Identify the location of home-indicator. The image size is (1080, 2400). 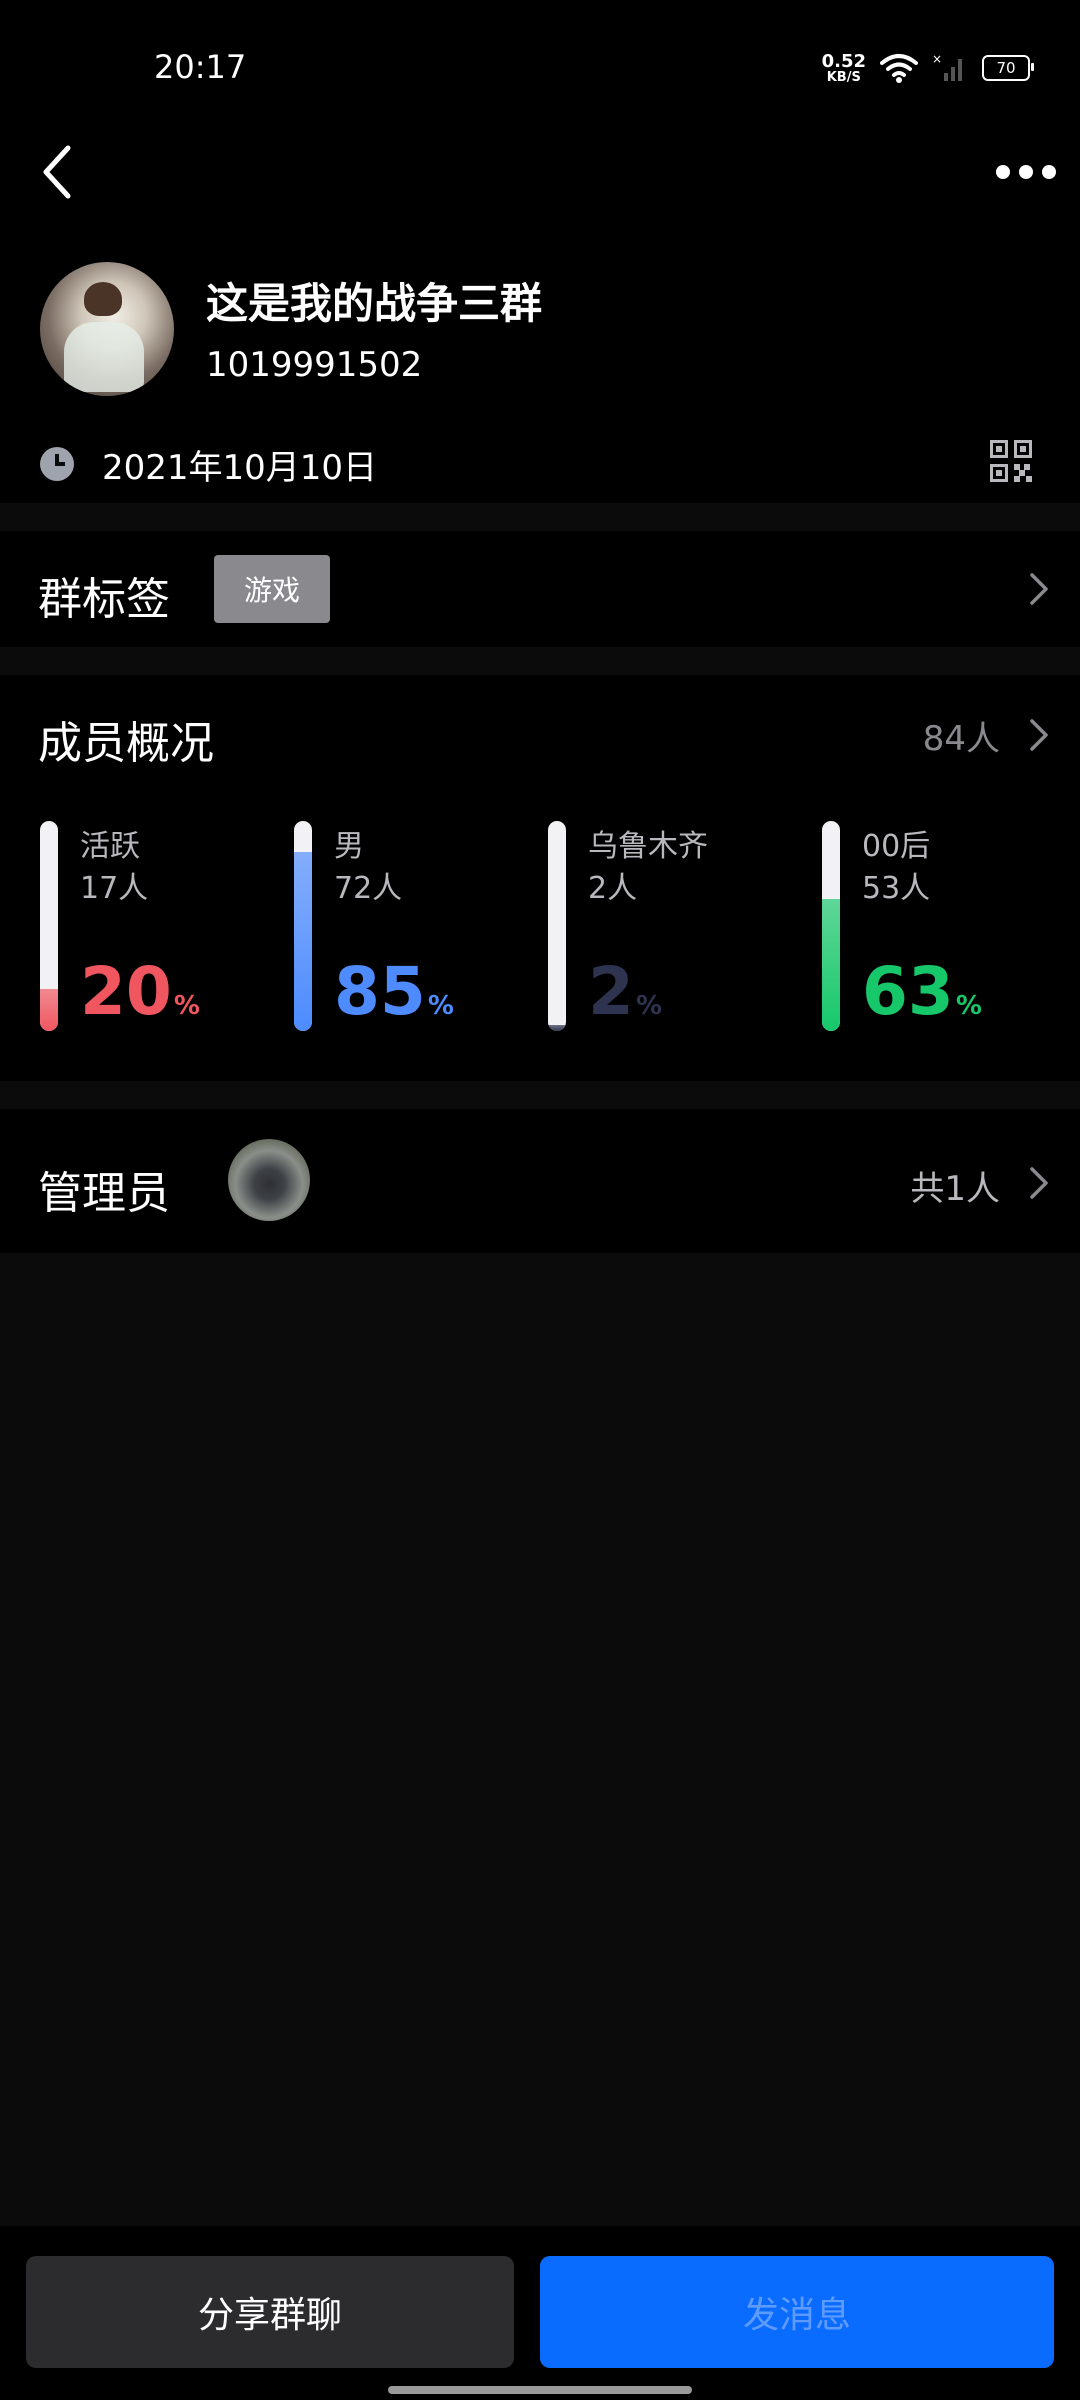
(540, 2390).